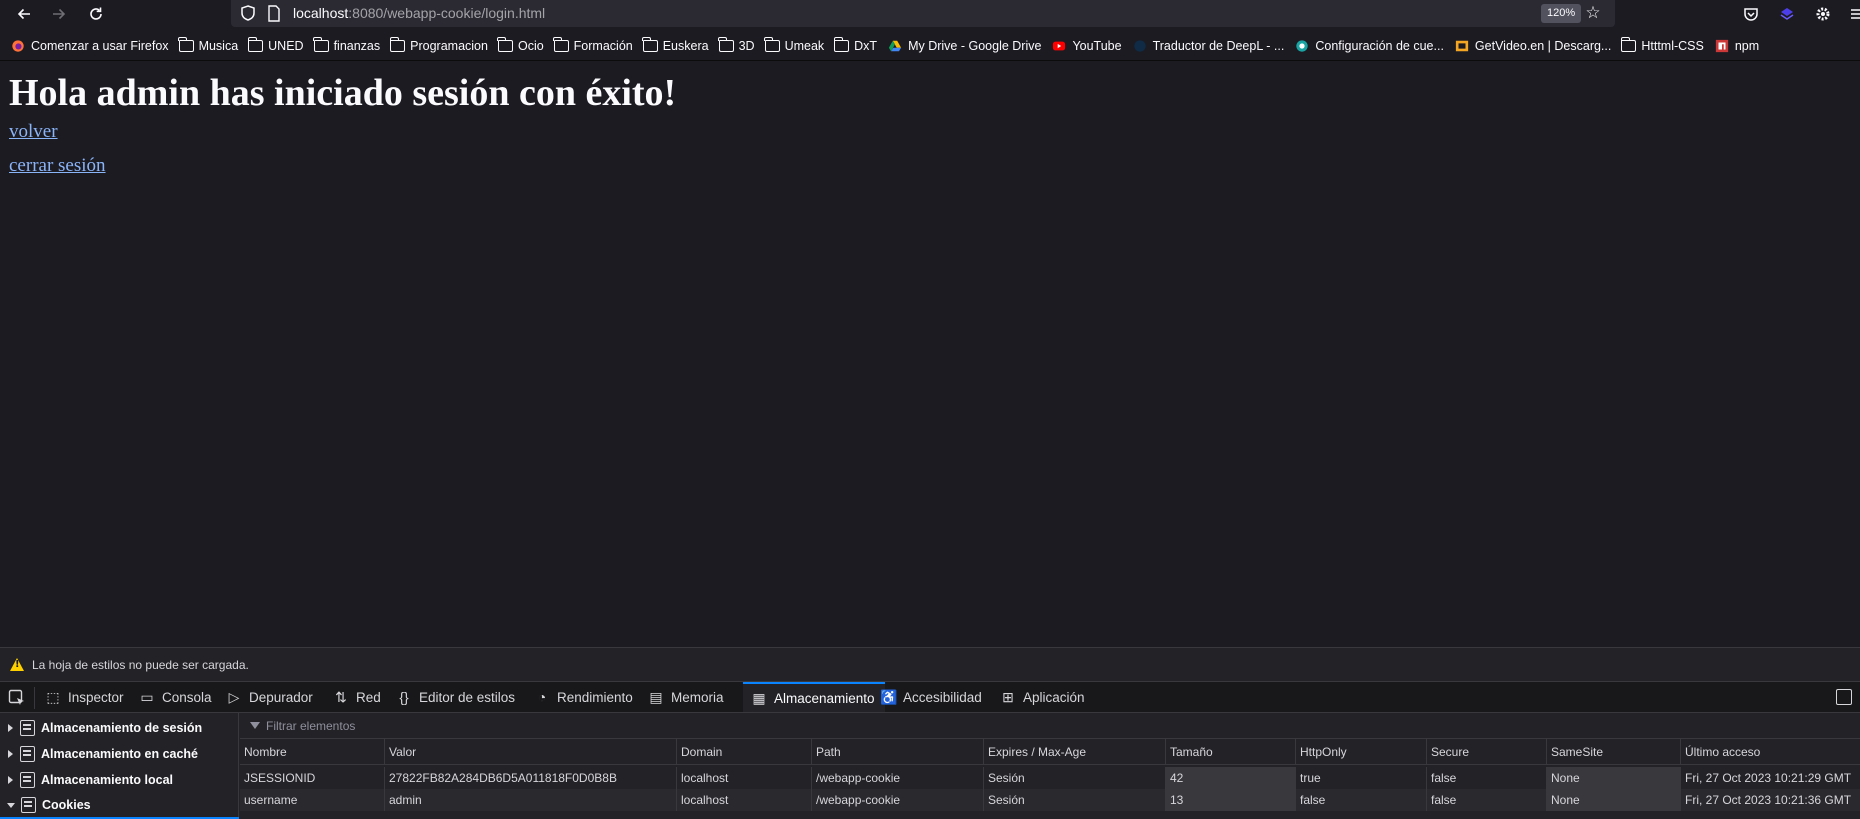  What do you see at coordinates (1613, 751) in the screenshot?
I see `column-header: SameSite` at bounding box center [1613, 751].